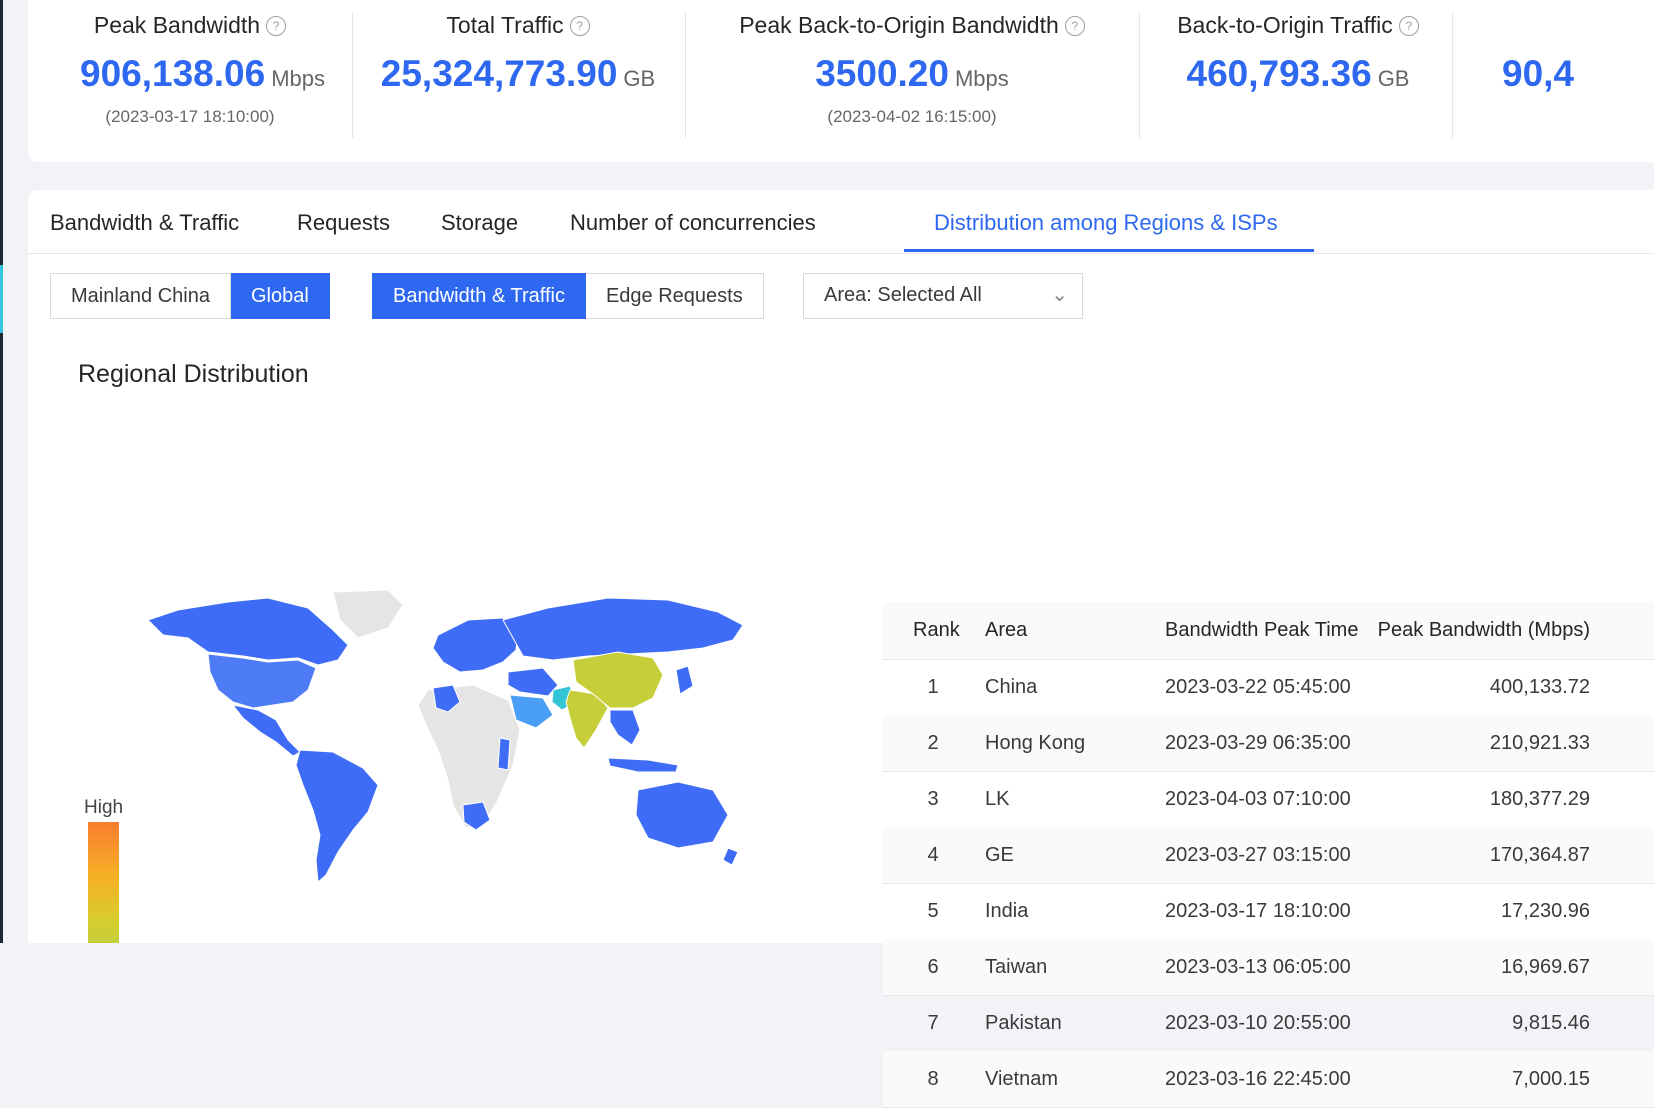 The image size is (1654, 1108). I want to click on peak-time-cell: 2023-04-03 07:10:00, so click(1258, 799).